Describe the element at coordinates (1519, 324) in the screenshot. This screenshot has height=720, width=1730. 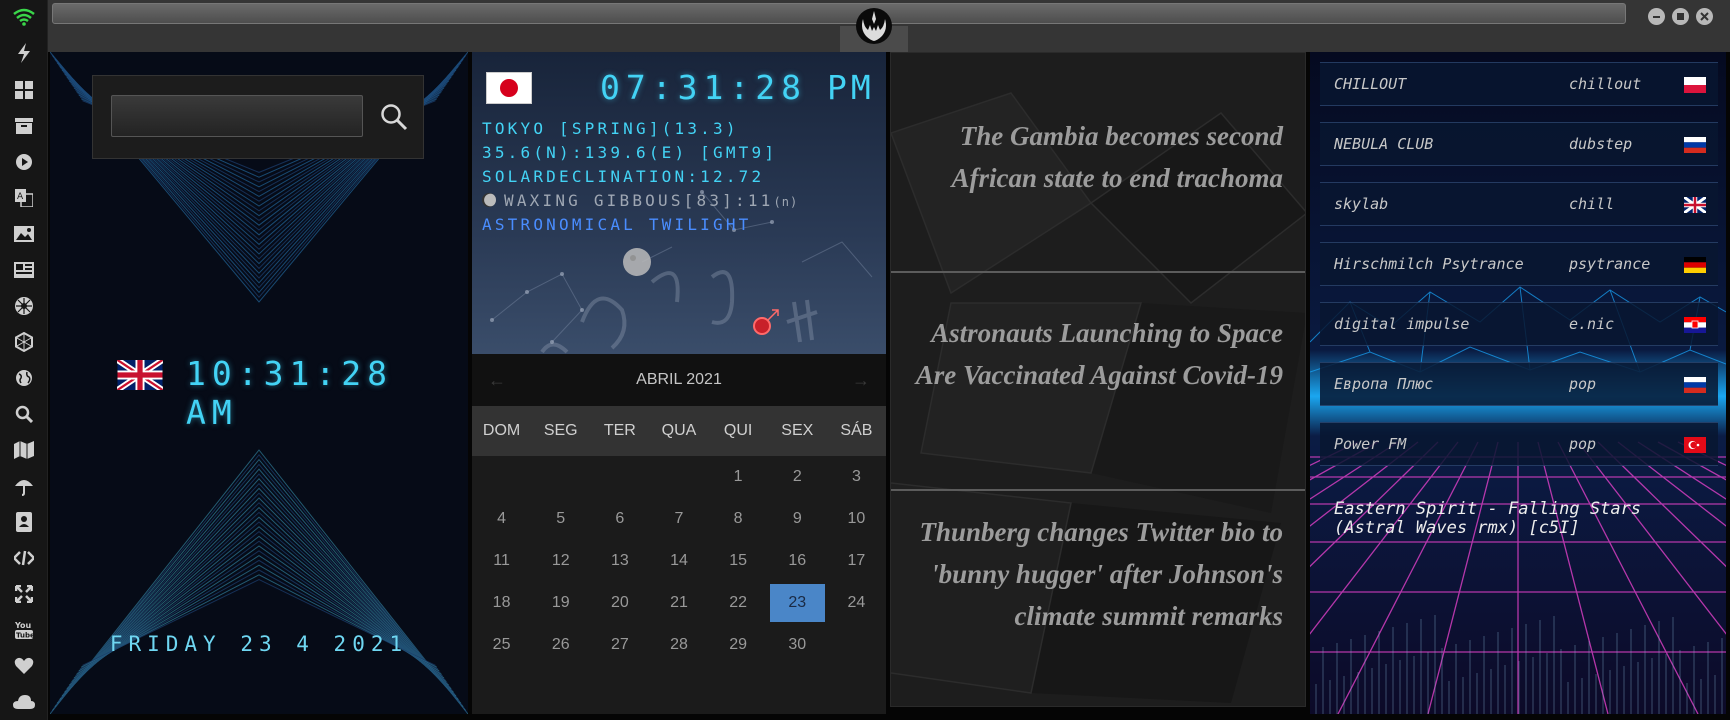
I see `radio-station: digital impulse e.nic` at that location.